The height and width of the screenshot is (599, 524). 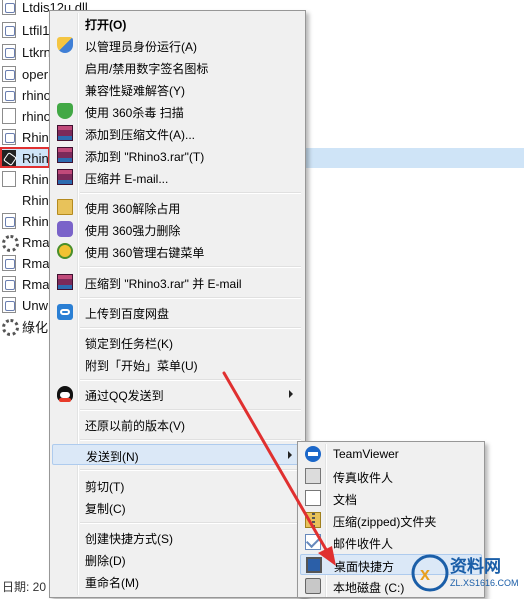 What do you see at coordinates (475, 566) in the screenshot?
I see `watermark-title: 资料网` at bounding box center [475, 566].